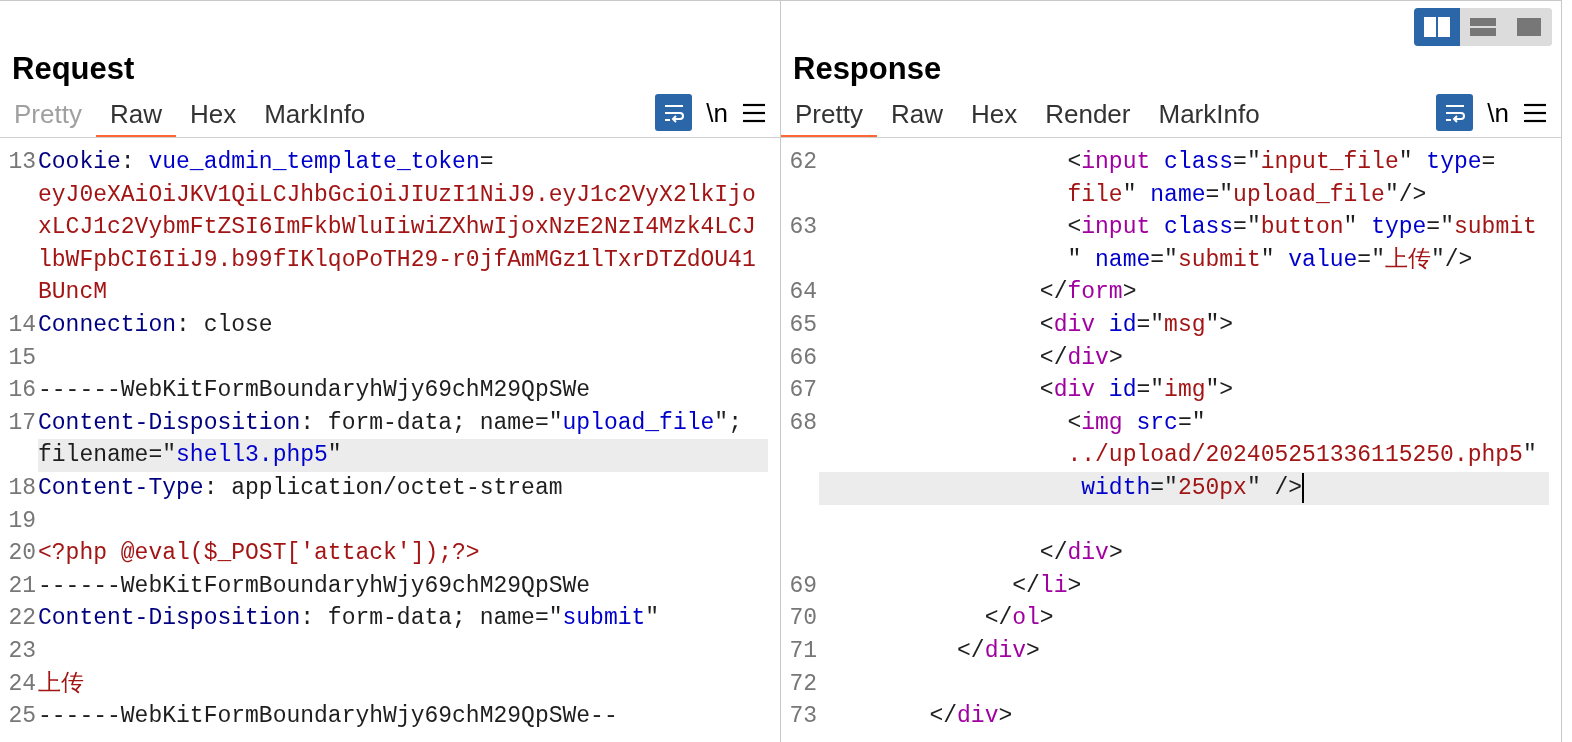 Image resolution: width=1572 pixels, height=742 pixels. I want to click on code-line: " name="submit" value="上传"/>, so click(1269, 260).